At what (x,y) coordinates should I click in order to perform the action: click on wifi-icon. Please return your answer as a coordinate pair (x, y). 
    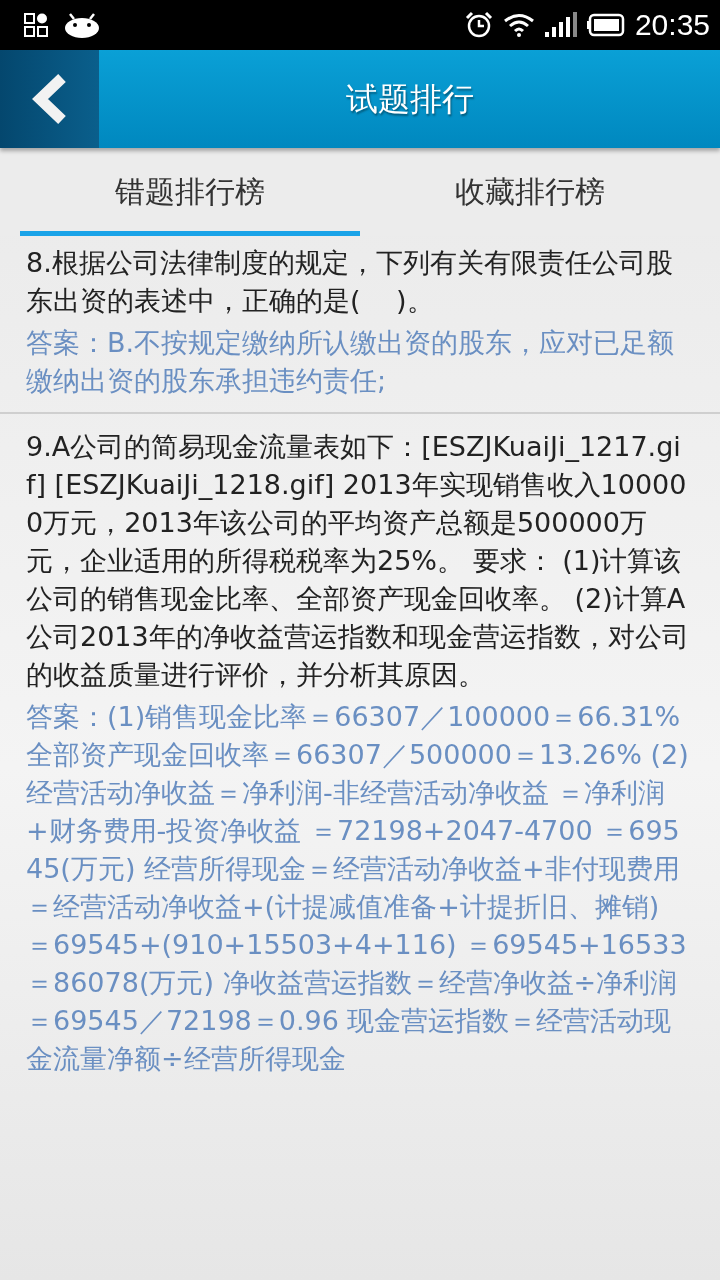
    Looking at the image, I should click on (518, 25).